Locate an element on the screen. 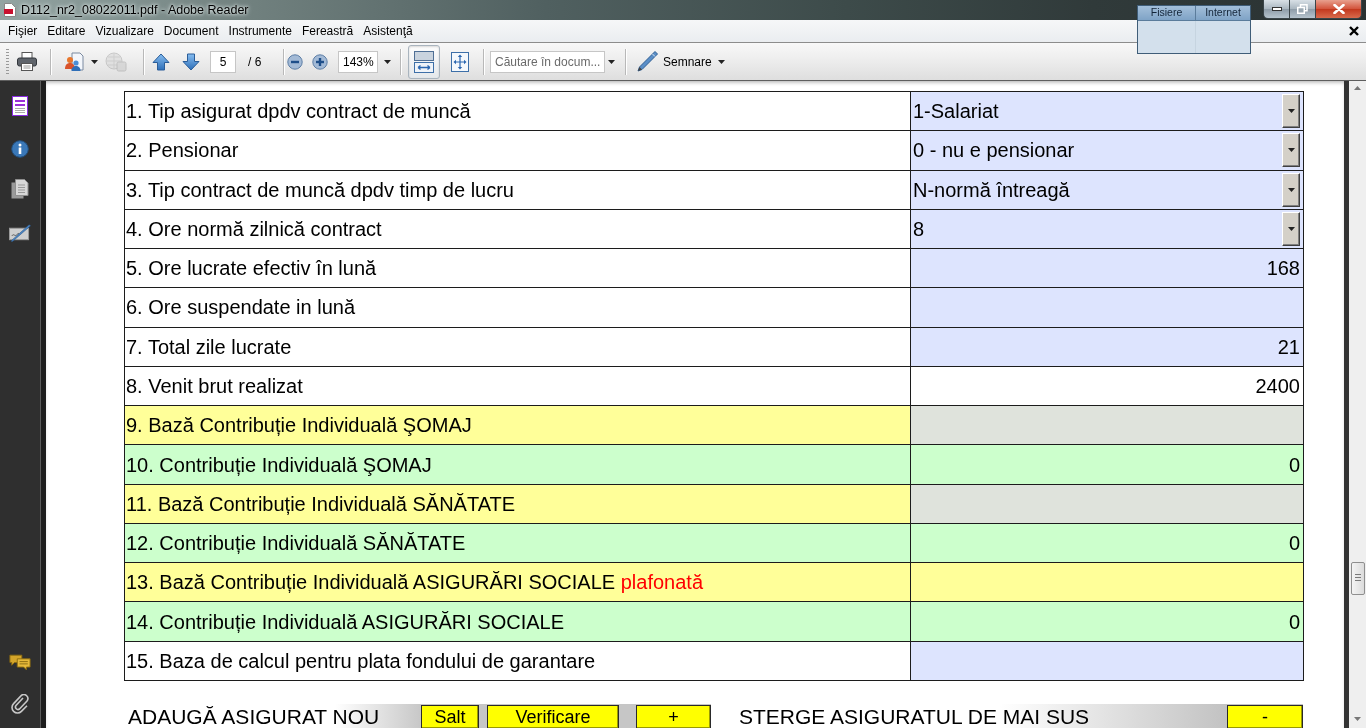 The width and height of the screenshot is (1366, 728). restore-icon is located at coordinates (1302, 9).